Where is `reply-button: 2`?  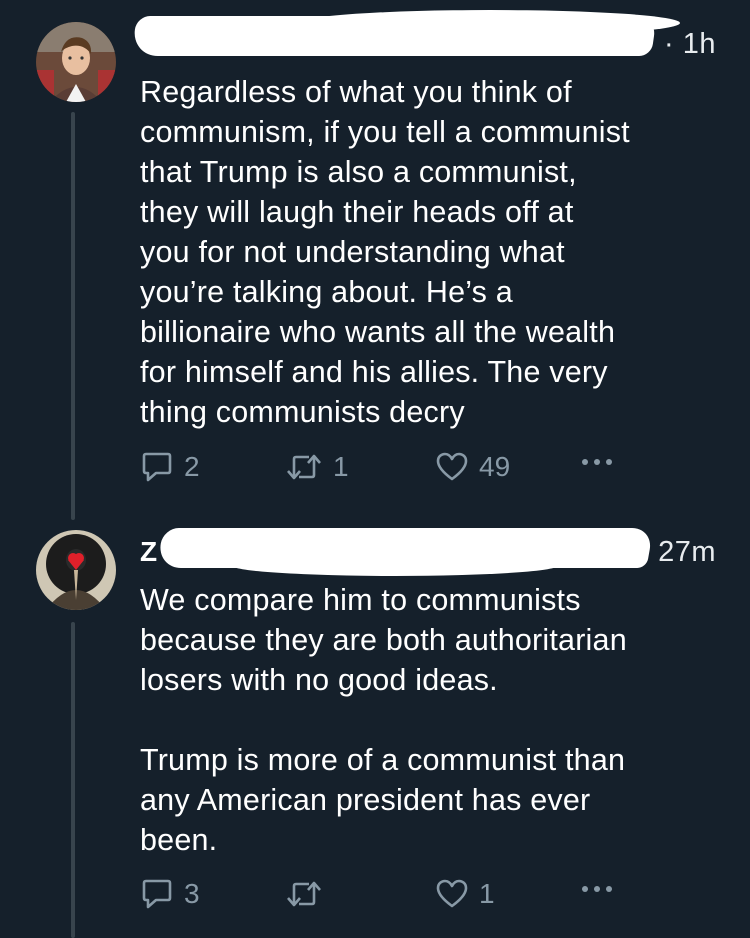 reply-button: 2 is located at coordinates (170, 467).